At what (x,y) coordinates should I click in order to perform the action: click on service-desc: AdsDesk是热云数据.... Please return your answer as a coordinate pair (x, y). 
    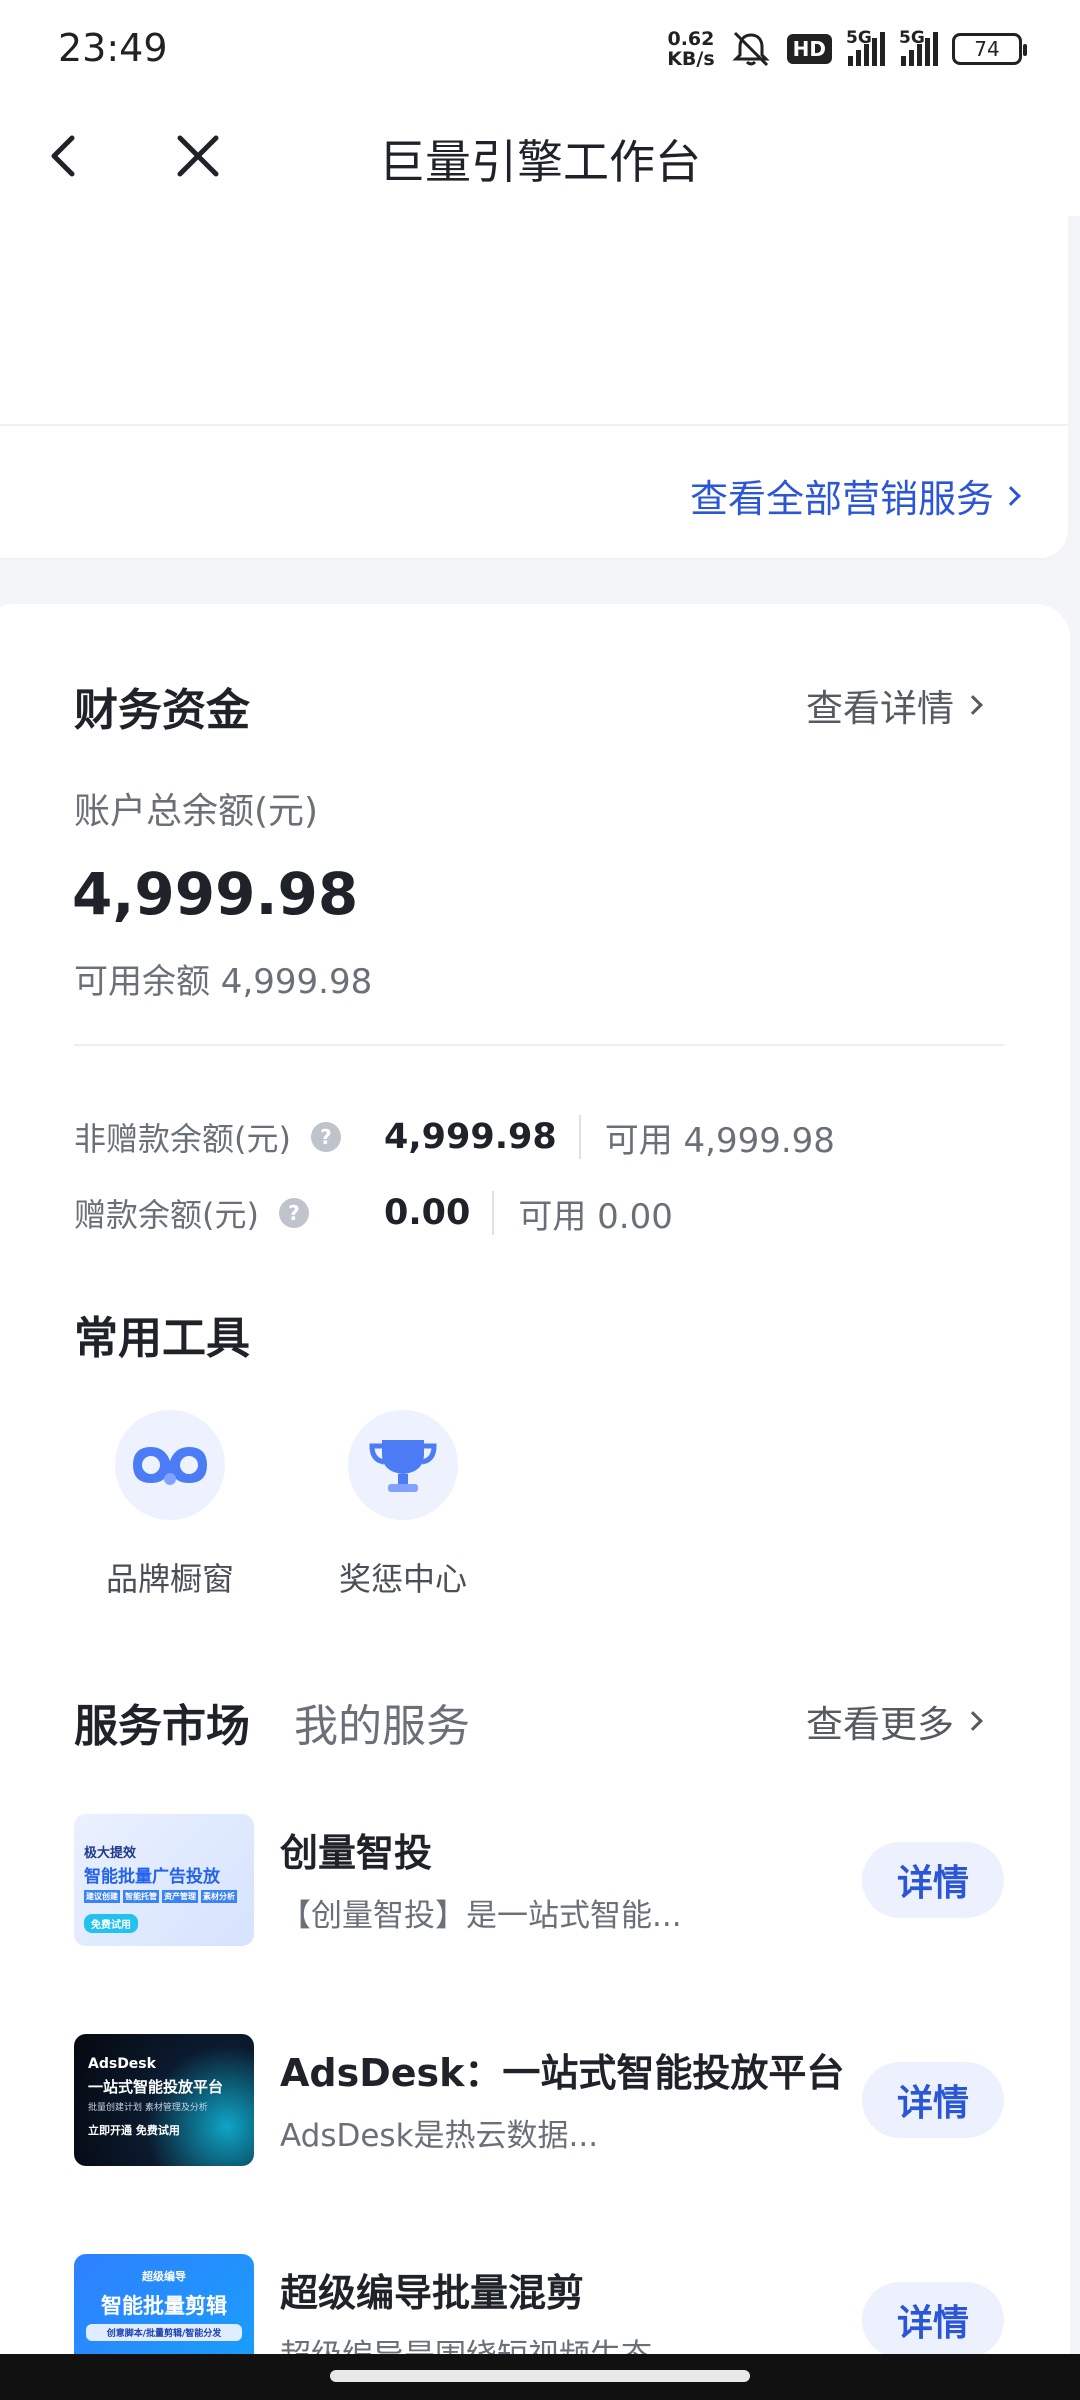
    Looking at the image, I should click on (439, 2136).